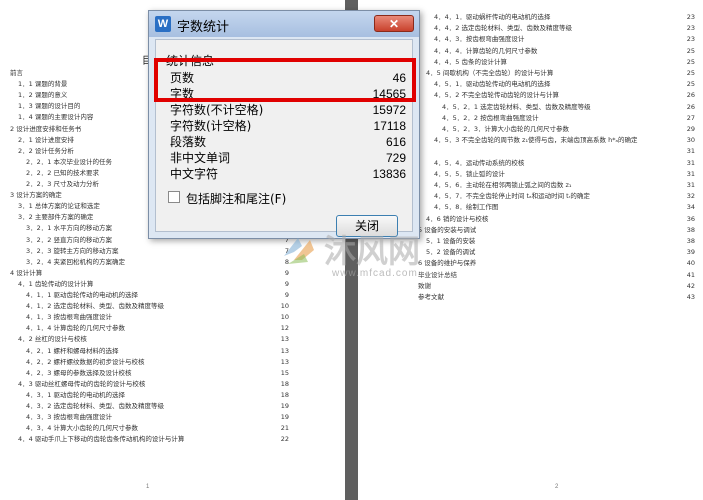 This screenshot has width=703, height=500. Describe the element at coordinates (95, 406) in the screenshot. I see `toc-entry-title: 4．3．2 选定齿轮材料、类型、齿数及精度等级` at that location.